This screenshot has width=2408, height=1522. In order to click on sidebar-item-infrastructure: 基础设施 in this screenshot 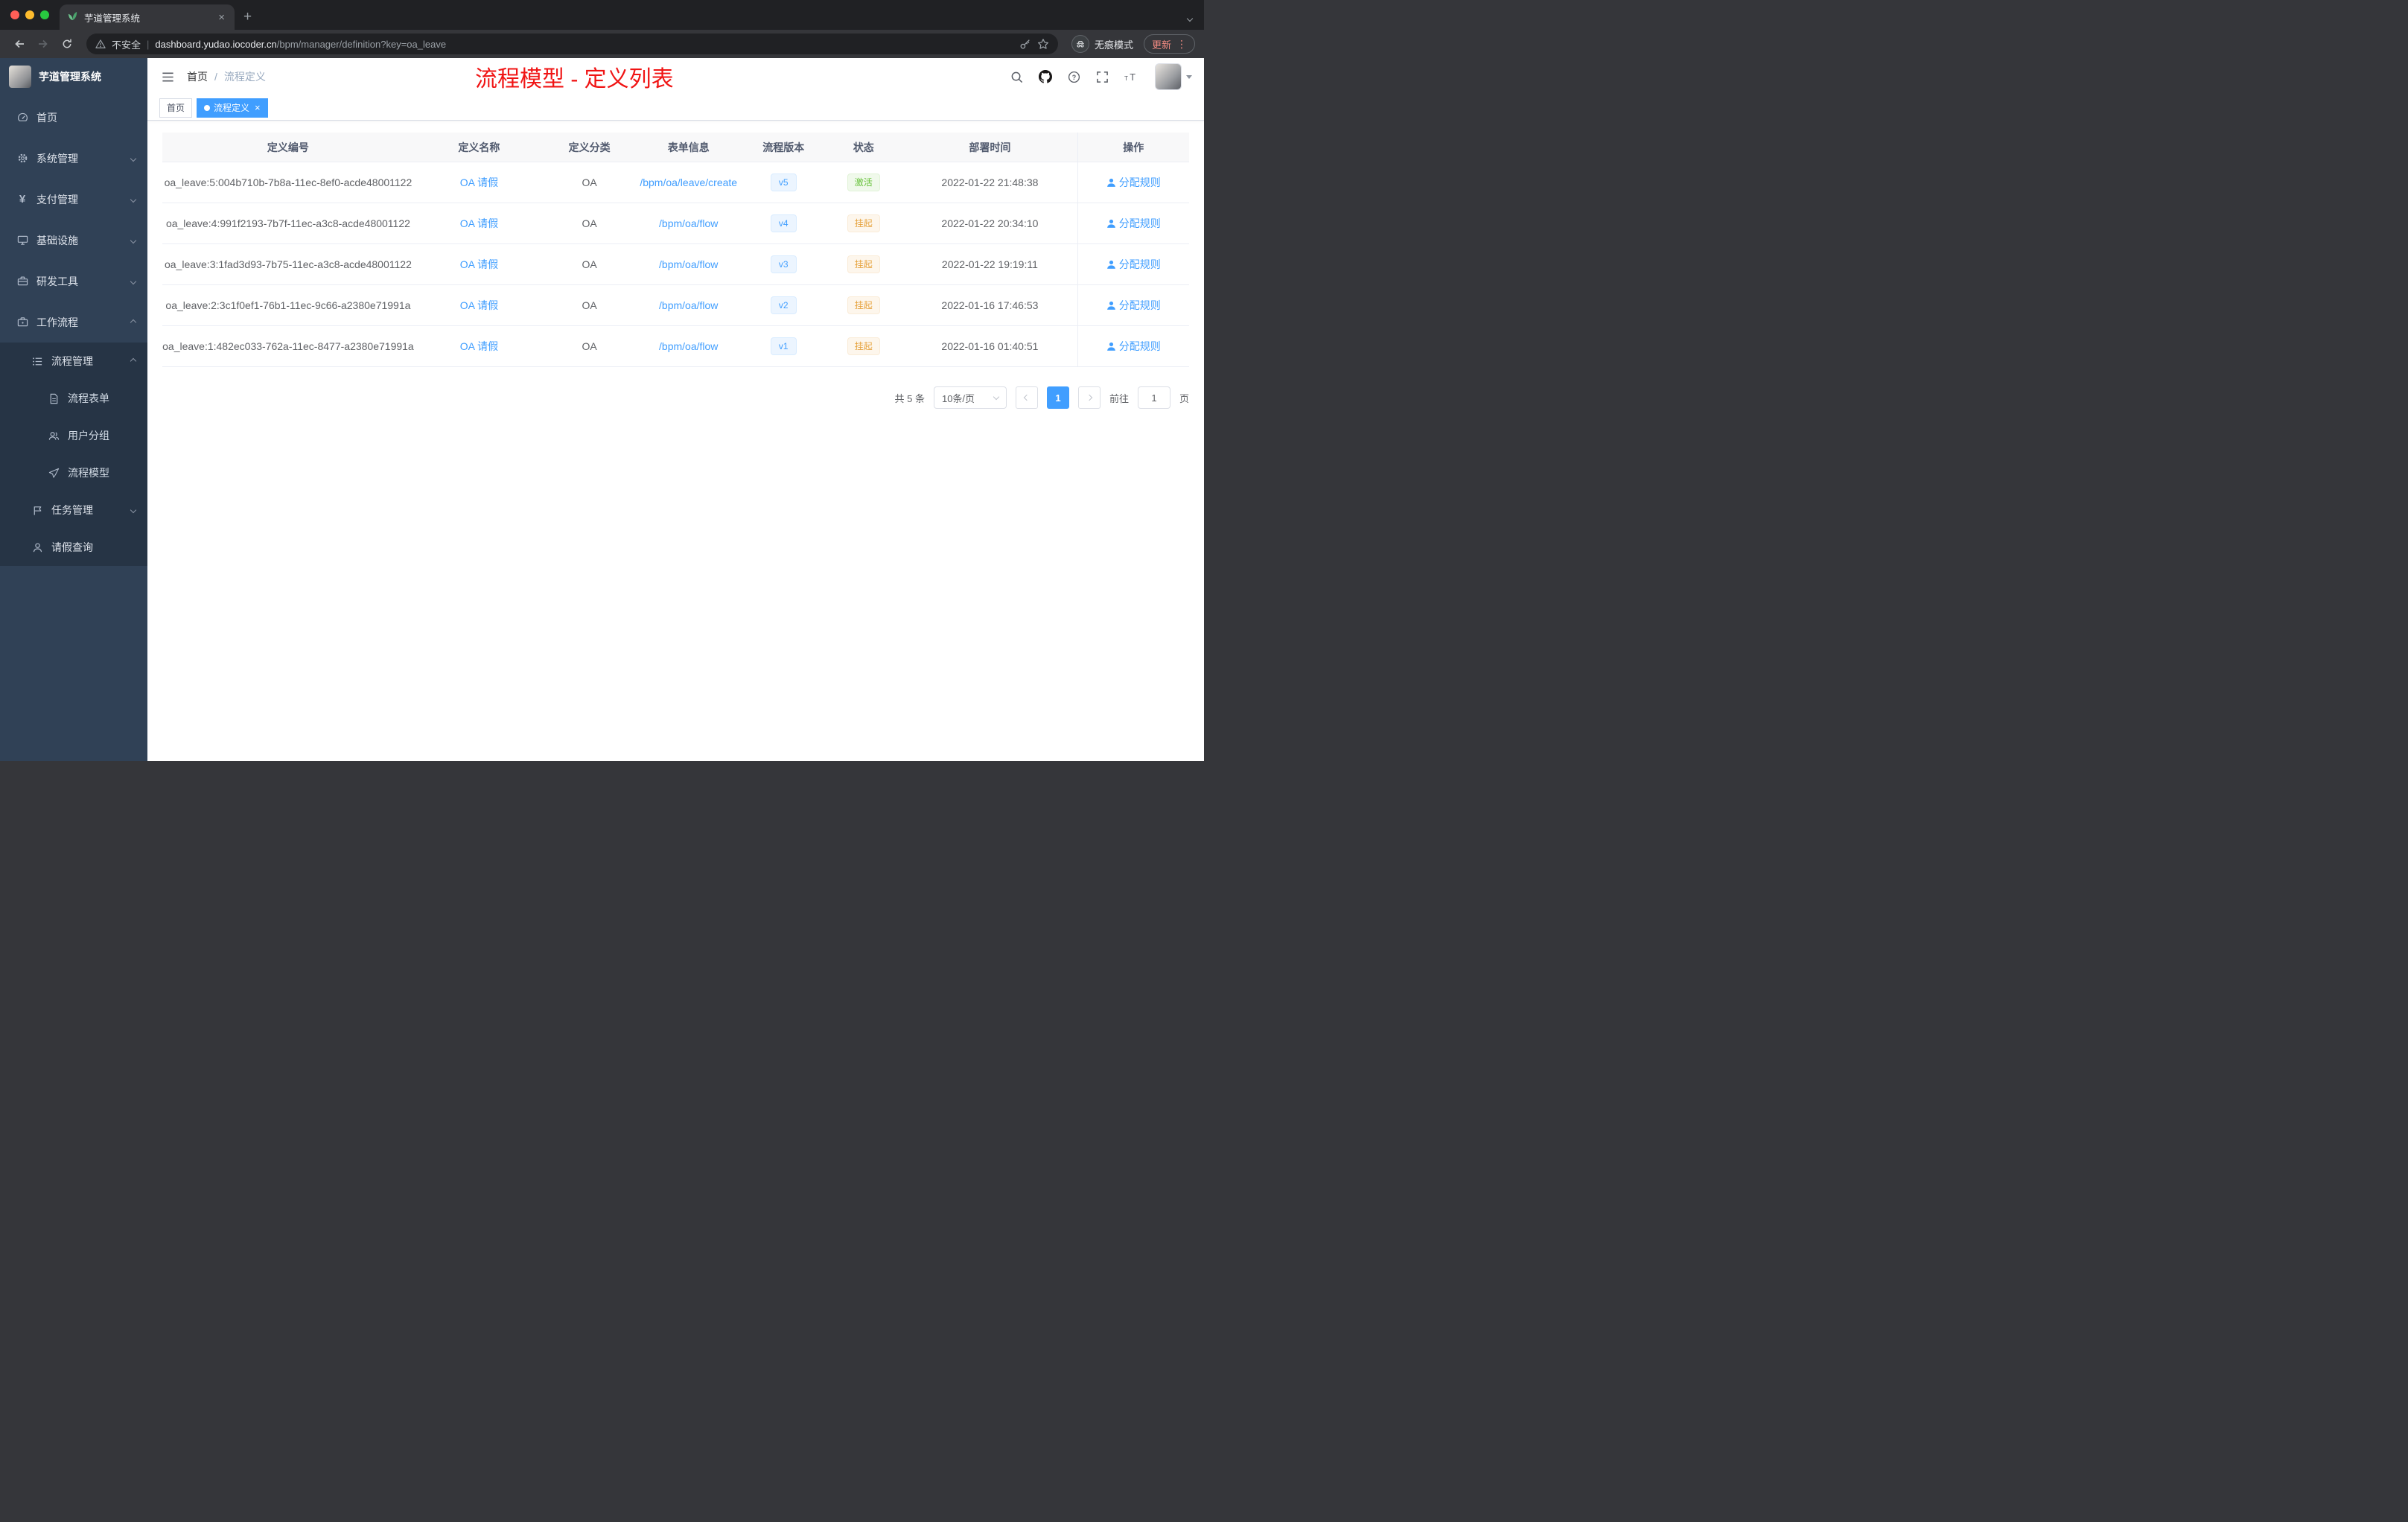, I will do `click(73, 240)`.